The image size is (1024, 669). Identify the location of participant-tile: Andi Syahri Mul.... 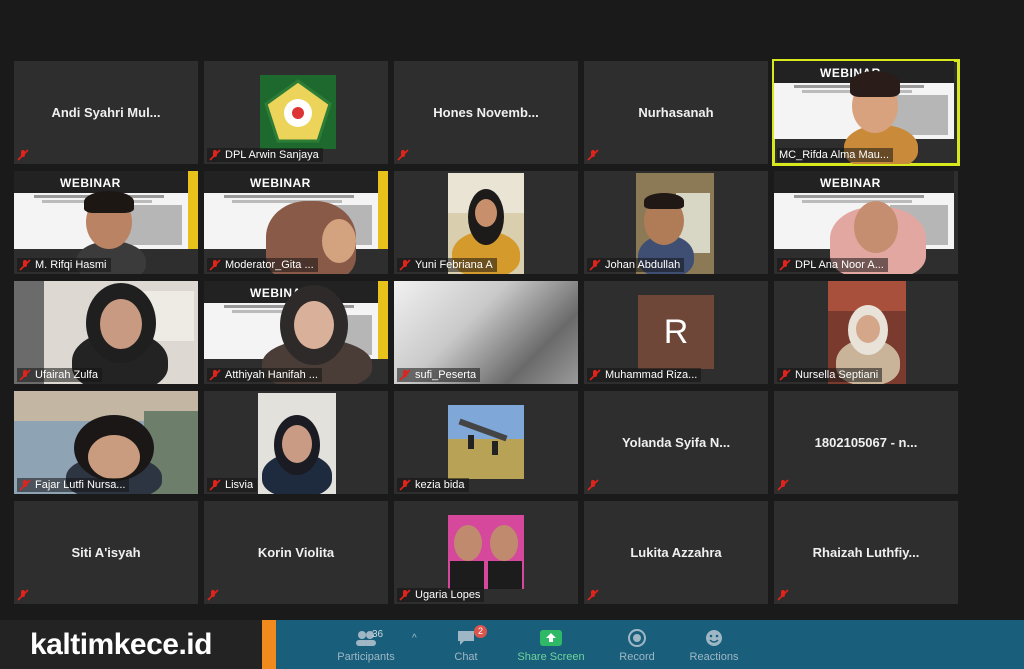
(106, 112).